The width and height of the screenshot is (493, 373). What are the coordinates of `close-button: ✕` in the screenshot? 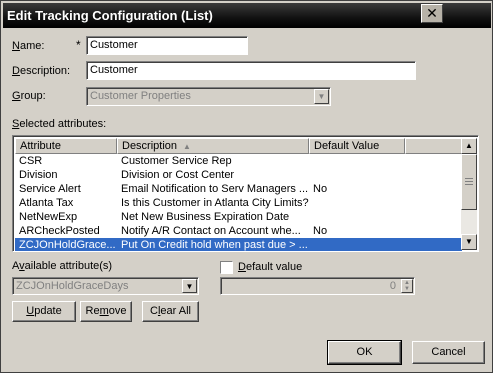 It's located at (432, 13).